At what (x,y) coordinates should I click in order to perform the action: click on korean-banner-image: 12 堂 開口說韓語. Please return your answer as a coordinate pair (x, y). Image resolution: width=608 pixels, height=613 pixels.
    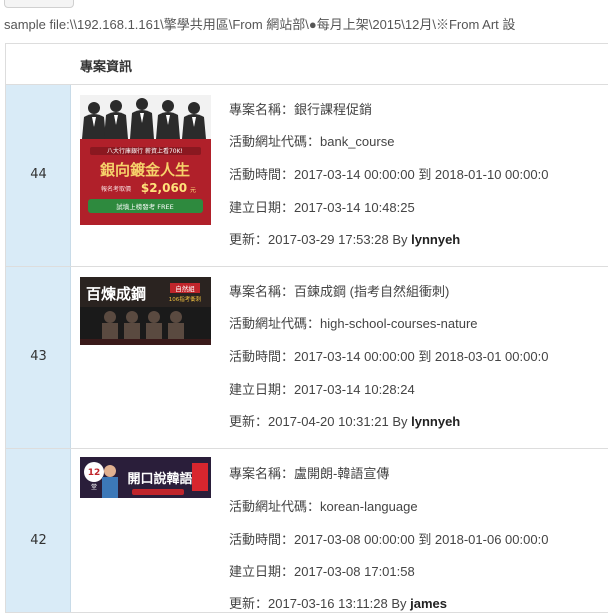
    Looking at the image, I should click on (145, 477).